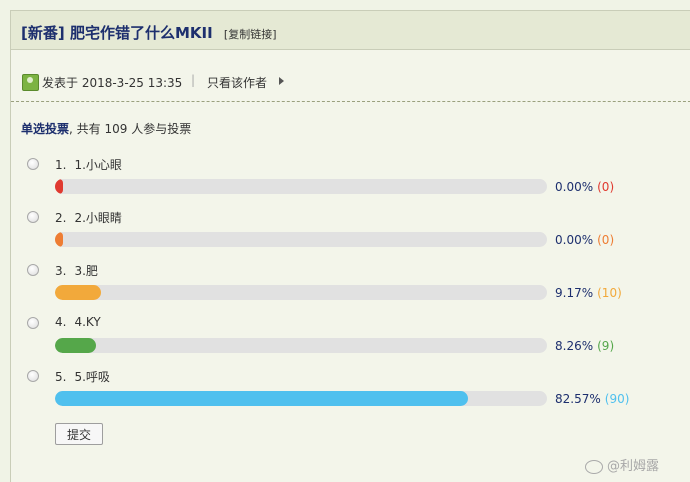 The width and height of the screenshot is (690, 482). I want to click on option-label: 2. 2.小眼睛, so click(88, 217).